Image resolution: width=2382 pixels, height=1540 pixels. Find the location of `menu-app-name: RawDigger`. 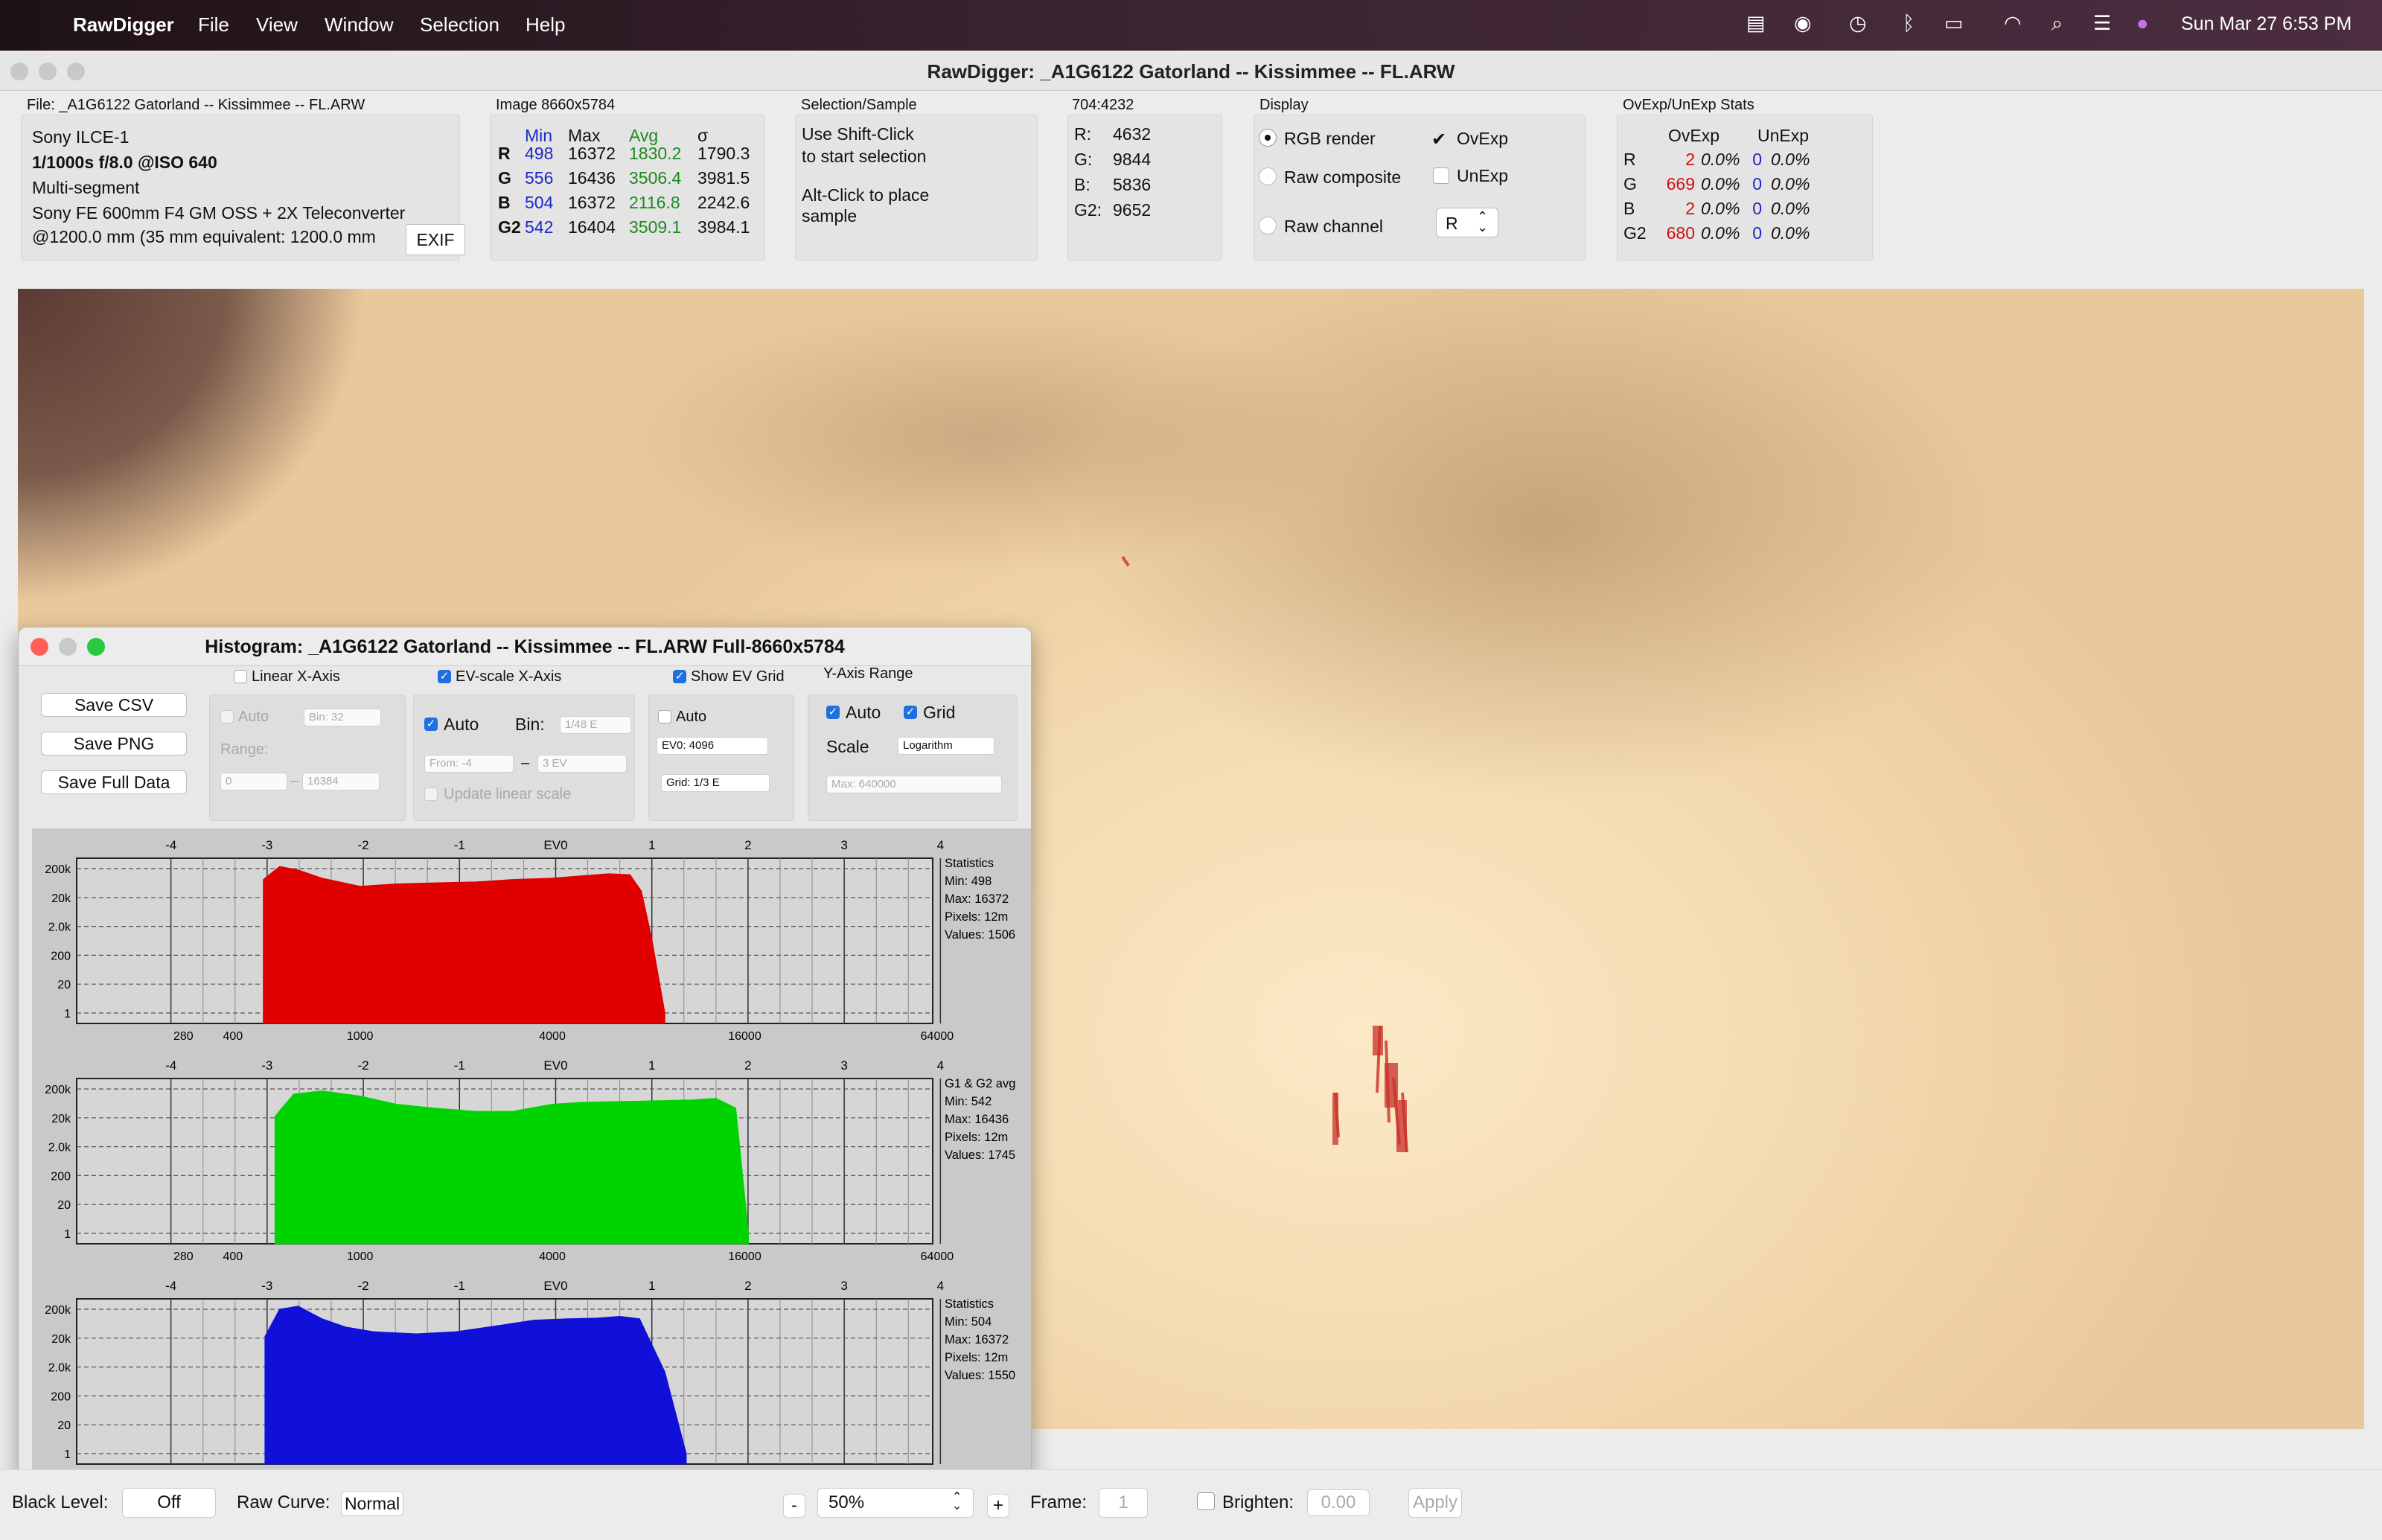

menu-app-name: RawDigger is located at coordinates (123, 24).